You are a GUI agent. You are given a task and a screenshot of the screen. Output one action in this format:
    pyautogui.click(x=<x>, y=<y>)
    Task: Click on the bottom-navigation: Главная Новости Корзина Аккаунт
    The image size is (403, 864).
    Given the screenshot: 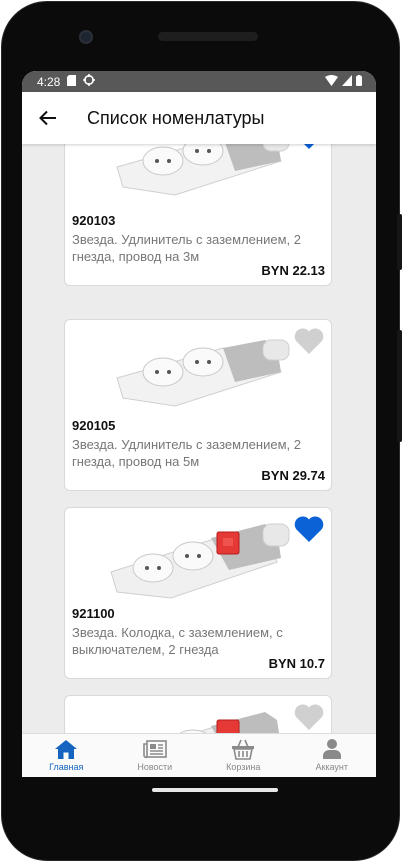 What is the action you would take?
    pyautogui.click(x=199, y=755)
    